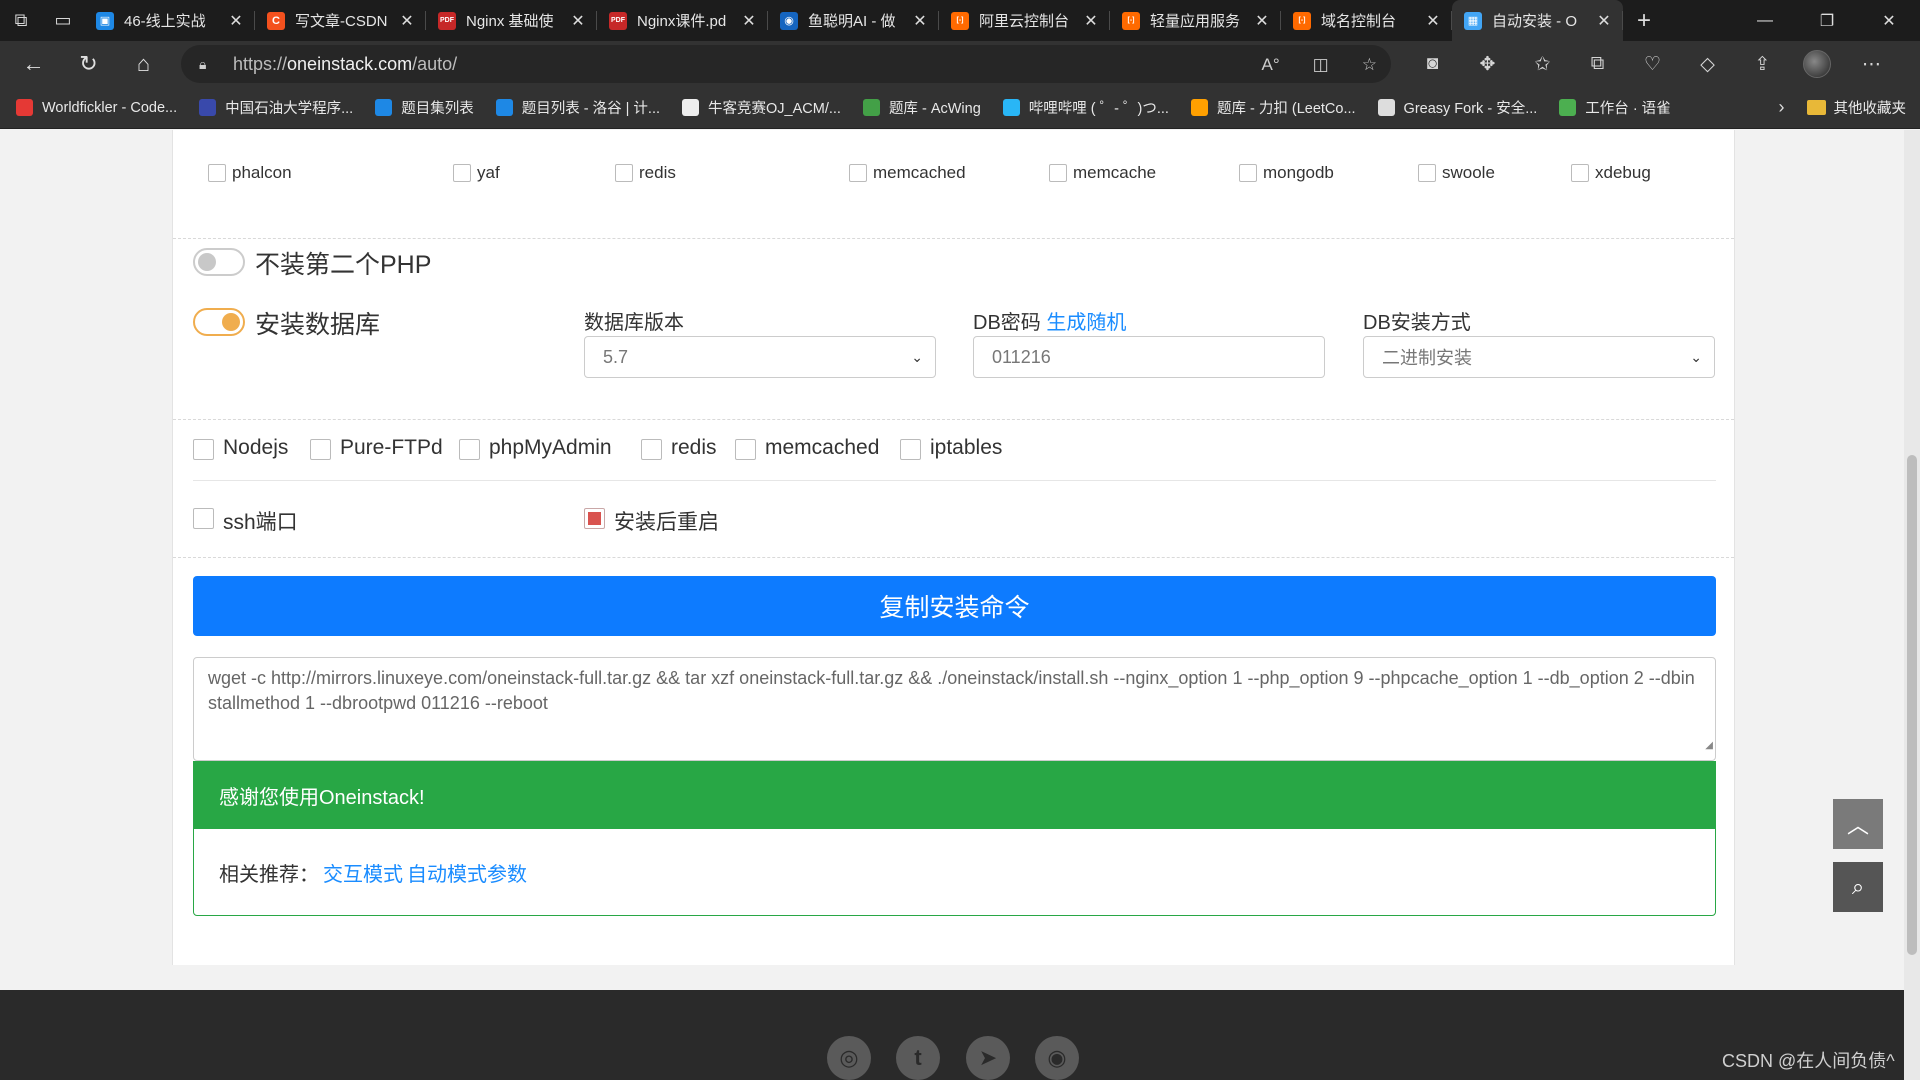 This screenshot has width=1920, height=1080. What do you see at coordinates (682, 20) in the screenshot?
I see `browser-tab: PDF Nginx课件.pd ✕` at bounding box center [682, 20].